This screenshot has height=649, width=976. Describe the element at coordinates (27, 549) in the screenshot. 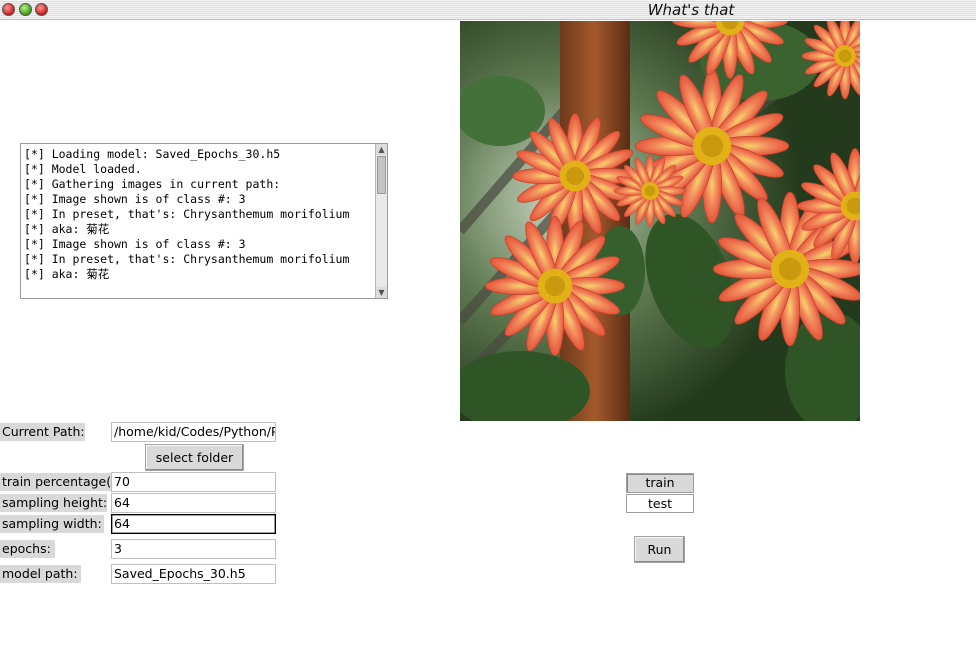

I see `epochs-label: epochs:` at that location.